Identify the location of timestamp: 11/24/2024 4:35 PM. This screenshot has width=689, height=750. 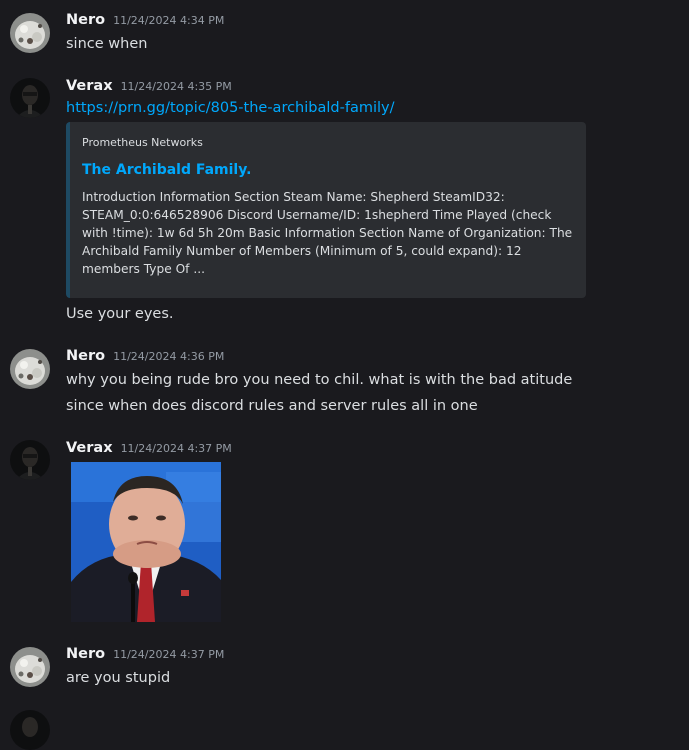
(176, 86).